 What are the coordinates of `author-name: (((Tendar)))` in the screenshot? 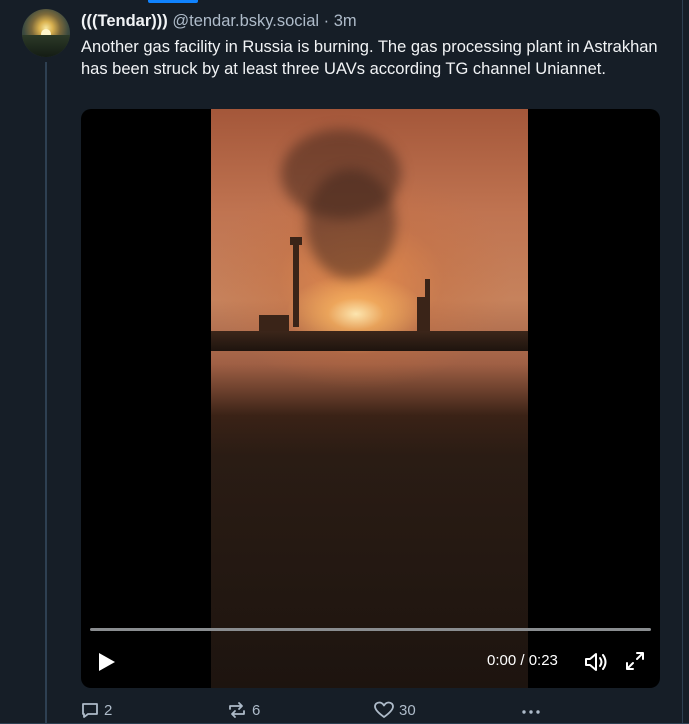 It's located at (124, 21).